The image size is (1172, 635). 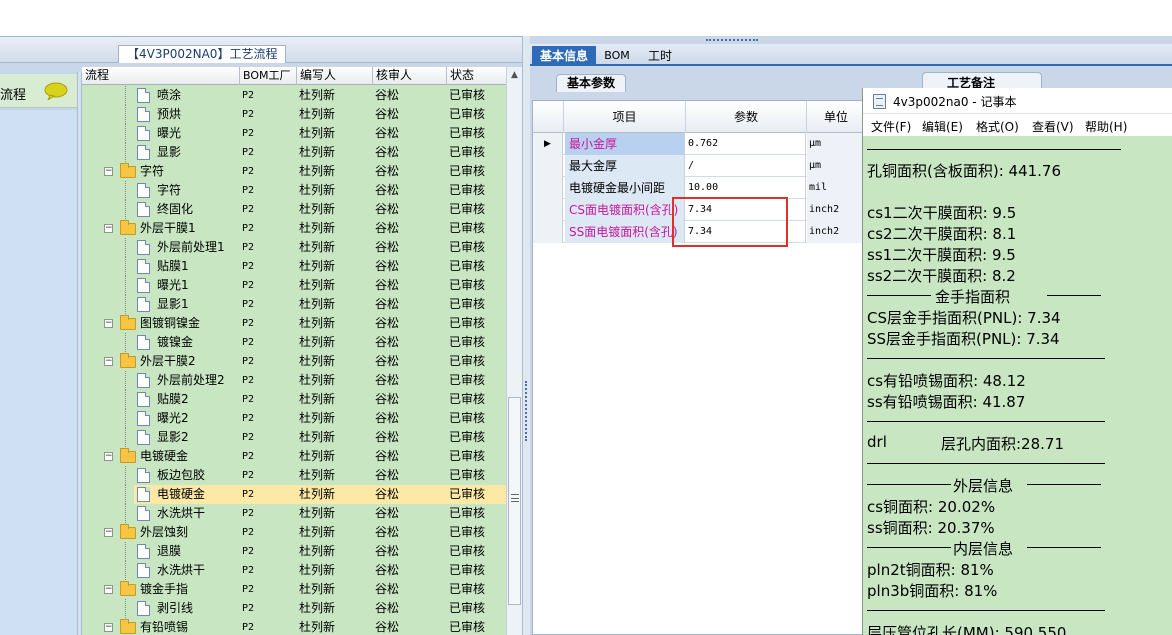 What do you see at coordinates (591, 83) in the screenshot?
I see `subtab-basic-params: 基本参数` at bounding box center [591, 83].